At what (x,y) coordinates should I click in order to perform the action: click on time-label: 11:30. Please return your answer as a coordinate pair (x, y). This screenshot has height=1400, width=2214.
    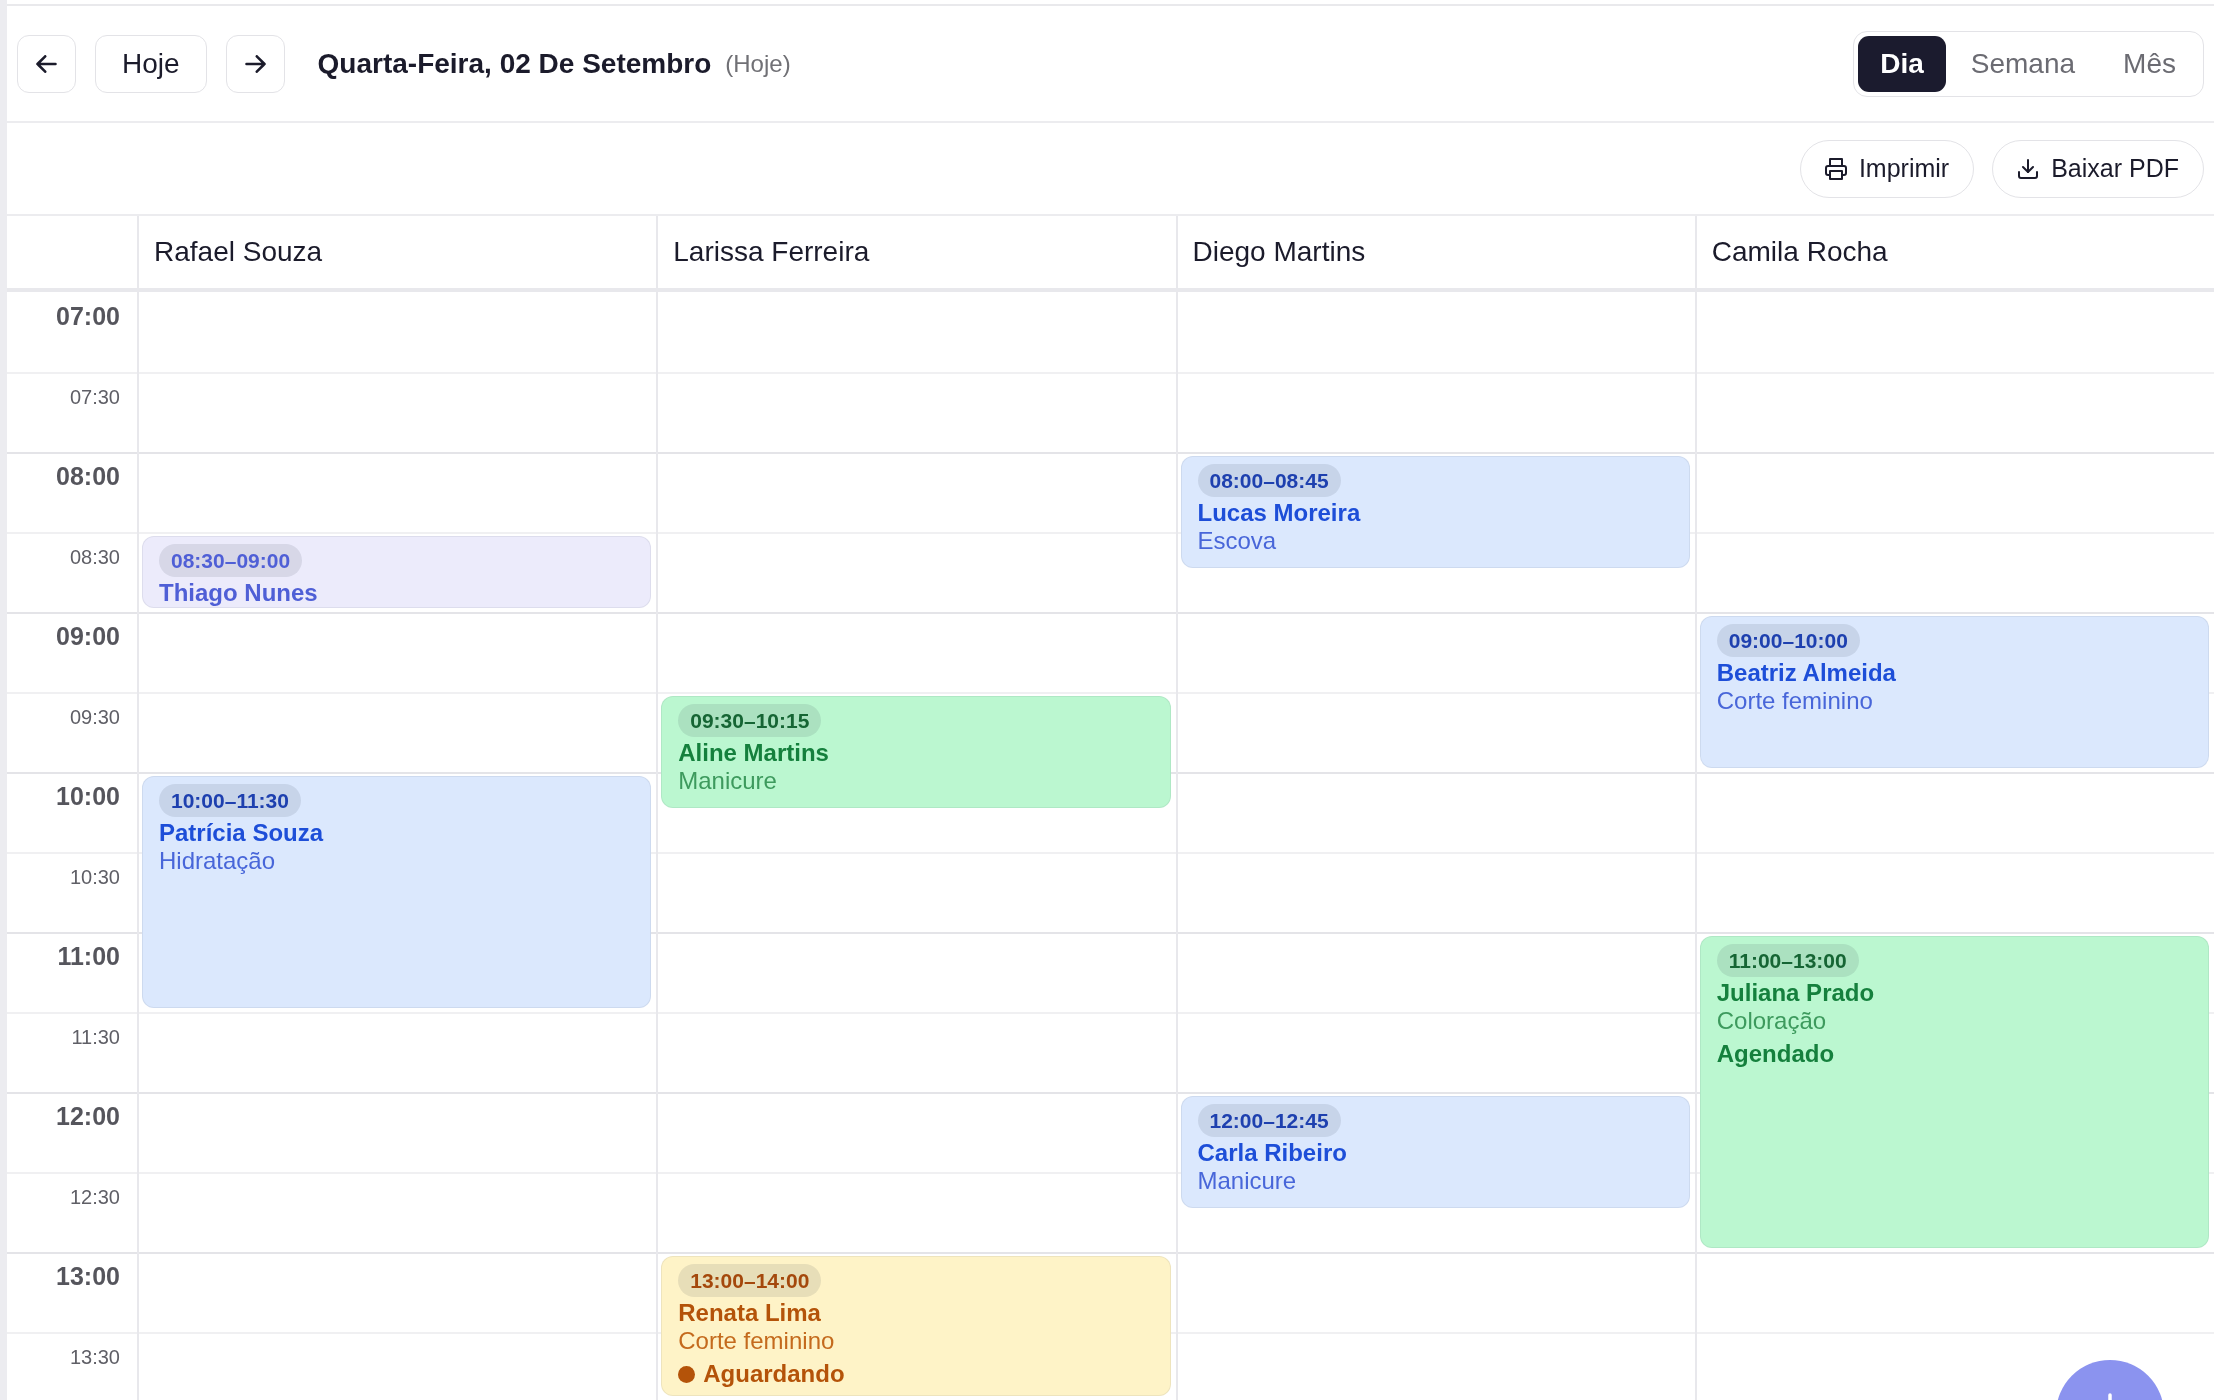
    Looking at the image, I should click on (95, 1037).